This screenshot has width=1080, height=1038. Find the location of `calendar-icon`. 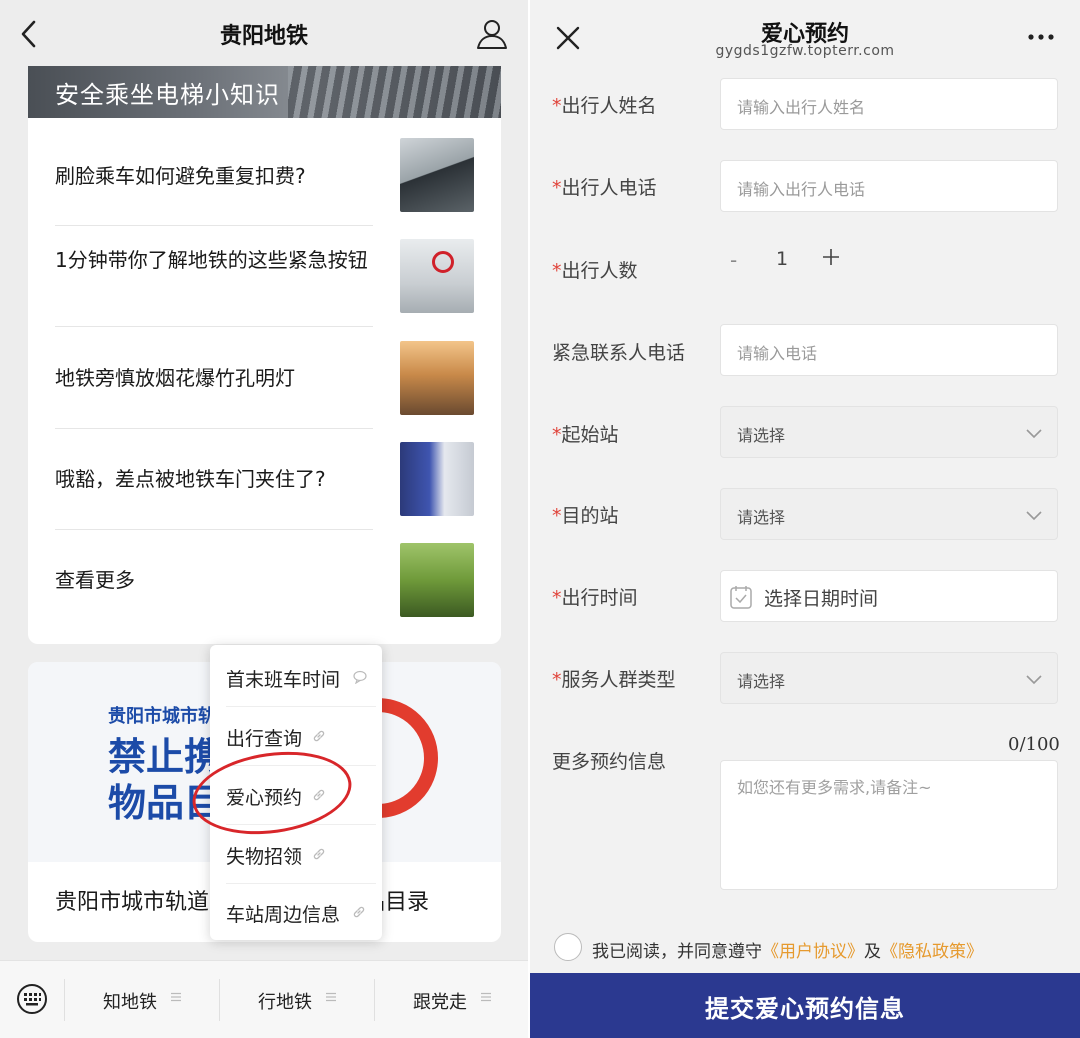

calendar-icon is located at coordinates (741, 597).